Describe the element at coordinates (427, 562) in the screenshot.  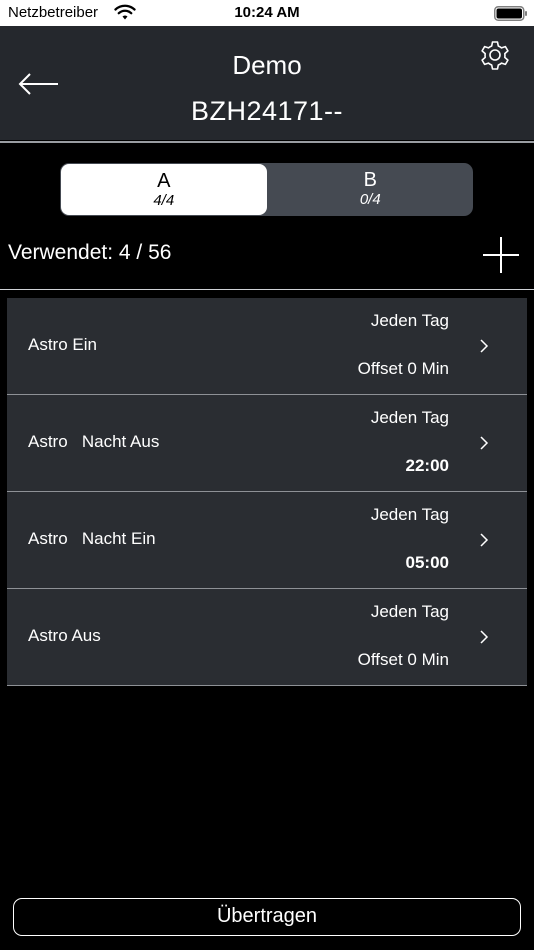
I see `item-time: 05:00` at that location.